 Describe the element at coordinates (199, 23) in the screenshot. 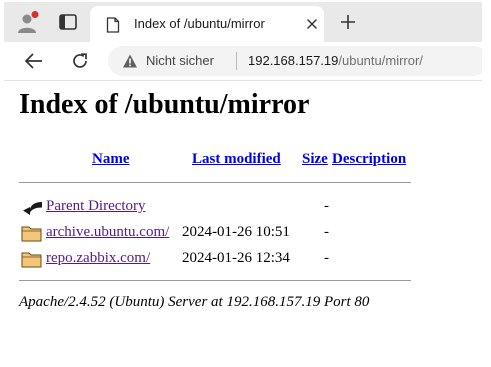

I see `tab-title: Index of /ubuntu/mirror` at that location.